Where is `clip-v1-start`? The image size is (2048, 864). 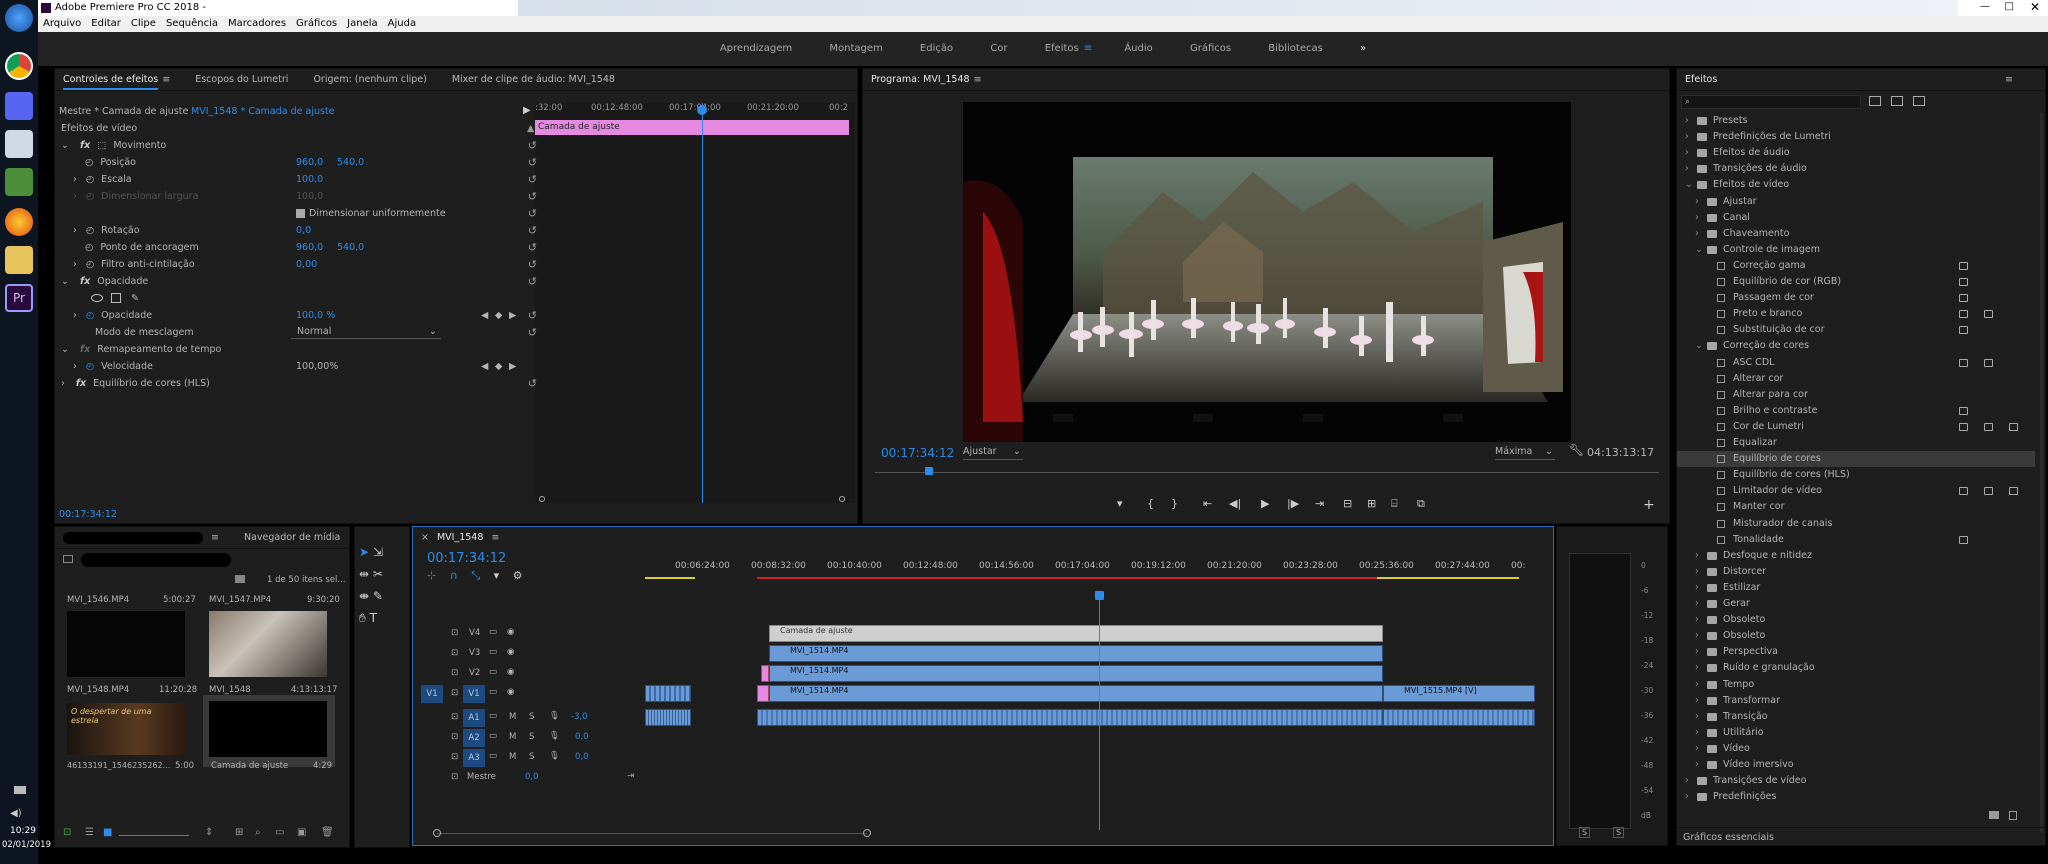
clip-v1-start is located at coordinates (668, 693).